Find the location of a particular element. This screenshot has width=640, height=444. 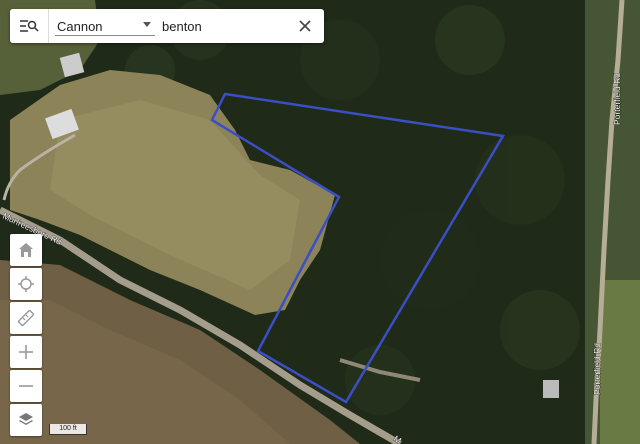

menu-search-icon is located at coordinates (29, 26).